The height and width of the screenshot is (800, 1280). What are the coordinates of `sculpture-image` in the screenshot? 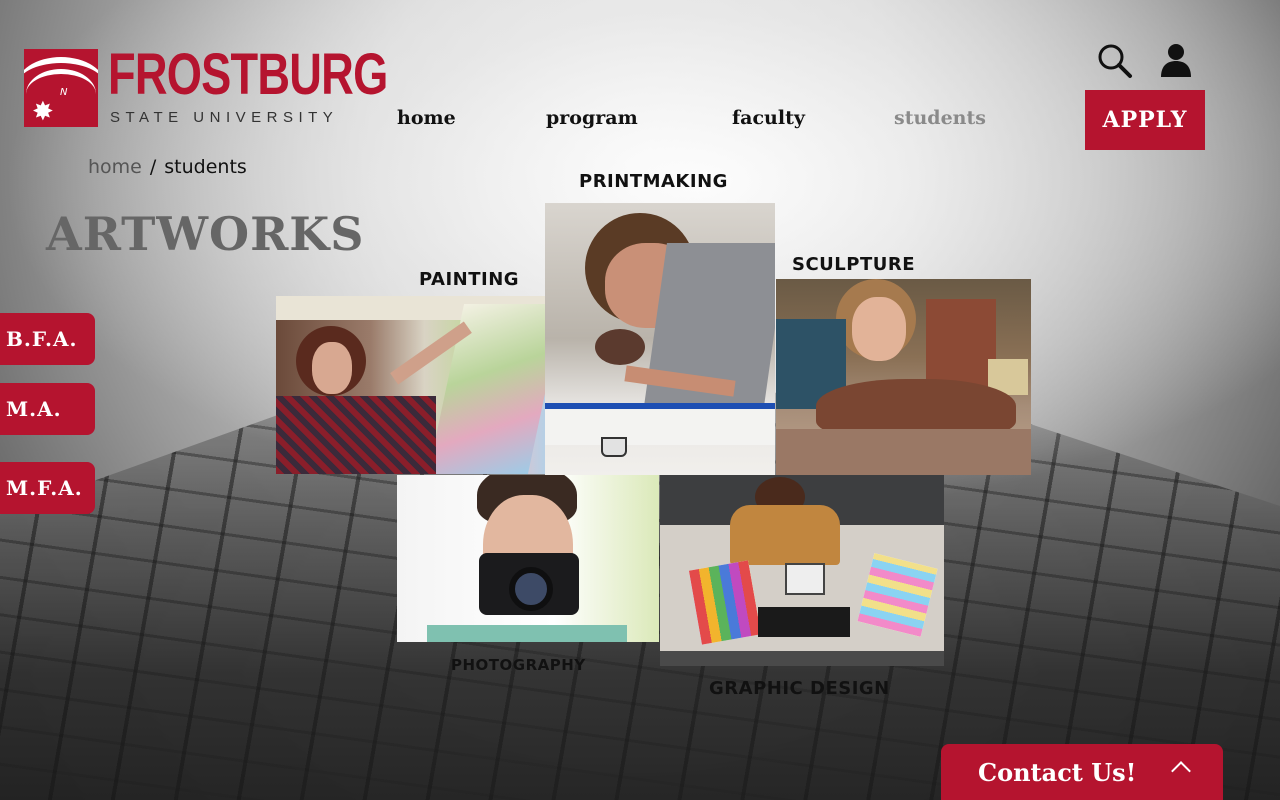 It's located at (903, 377).